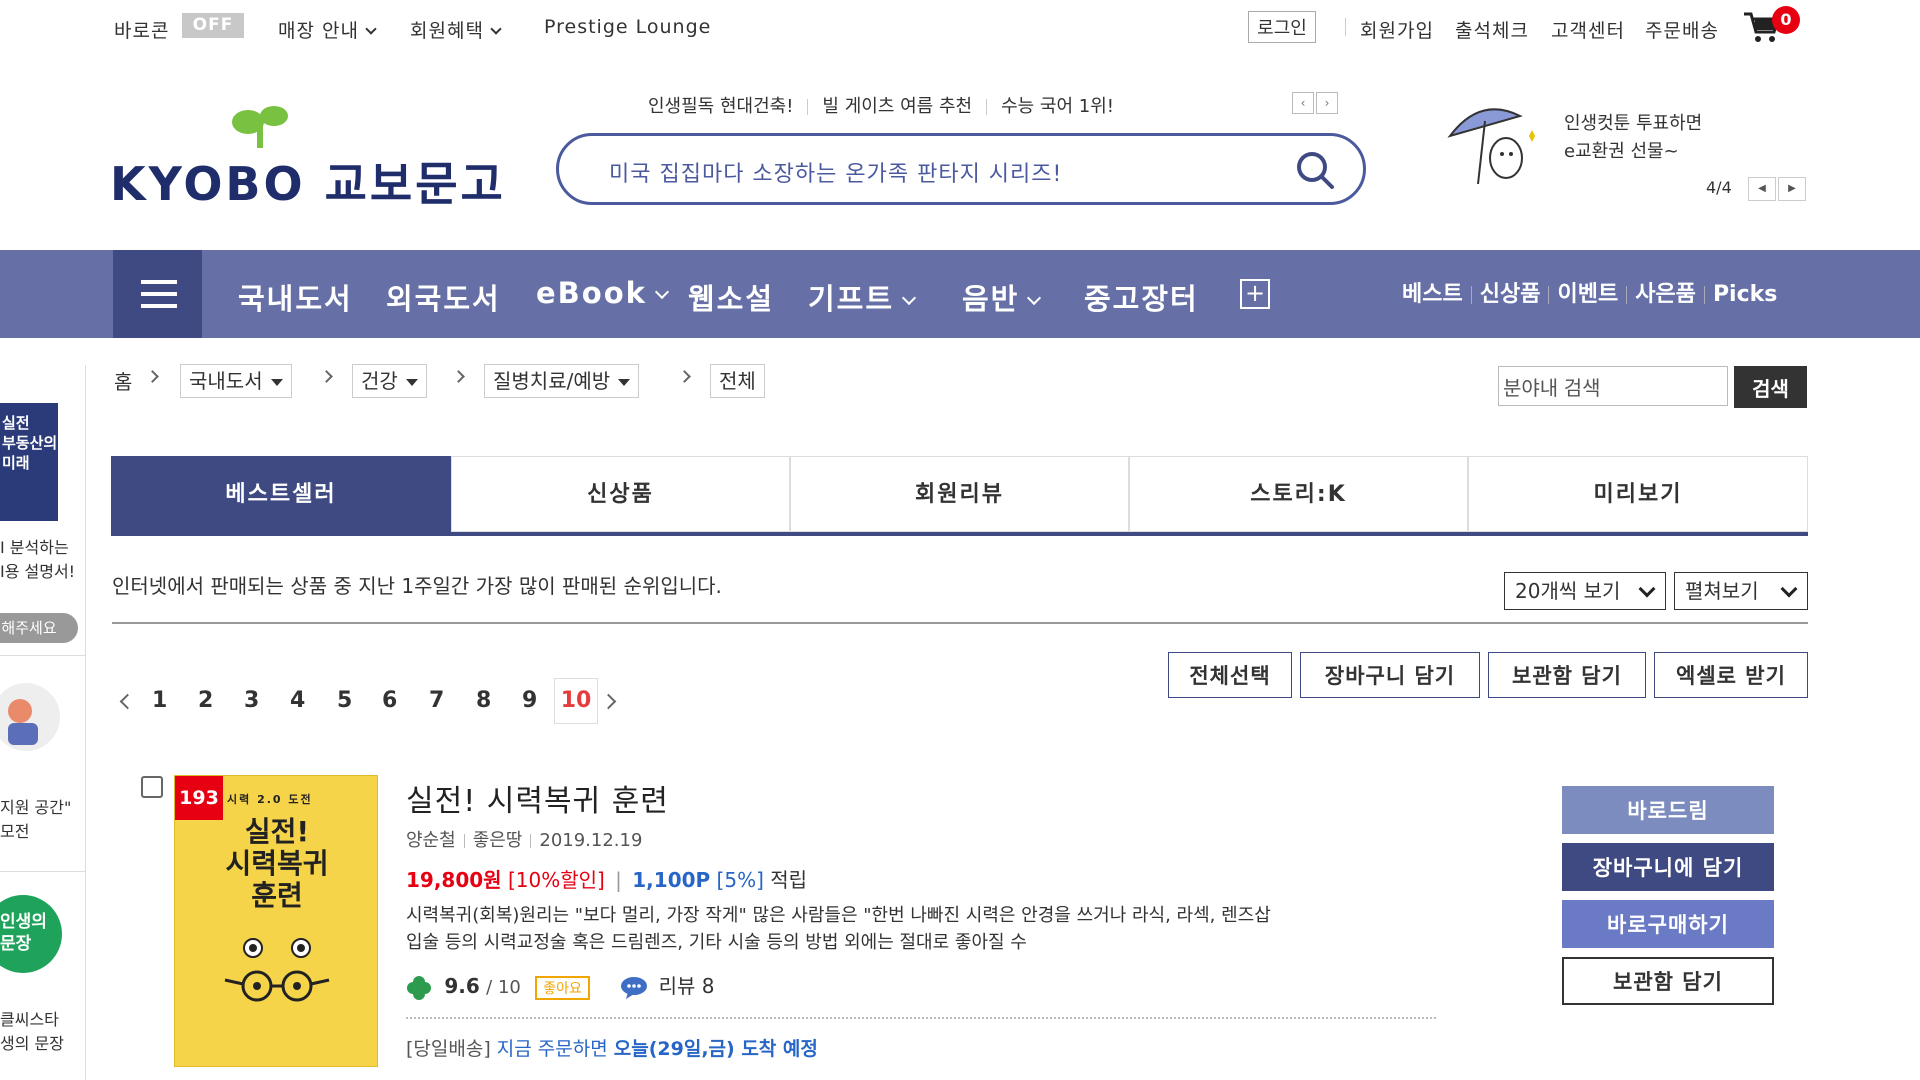 This screenshot has width=1920, height=1080. Describe the element at coordinates (1057, 106) in the screenshot. I see `promo-link: 수능 국어 1위!` at that location.